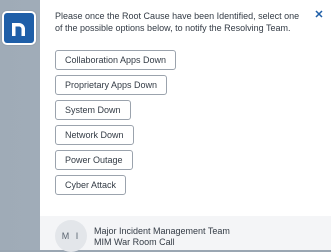 This screenshot has width=331, height=252. I want to click on contact-team-name: Major Incident Management Team, so click(162, 231).